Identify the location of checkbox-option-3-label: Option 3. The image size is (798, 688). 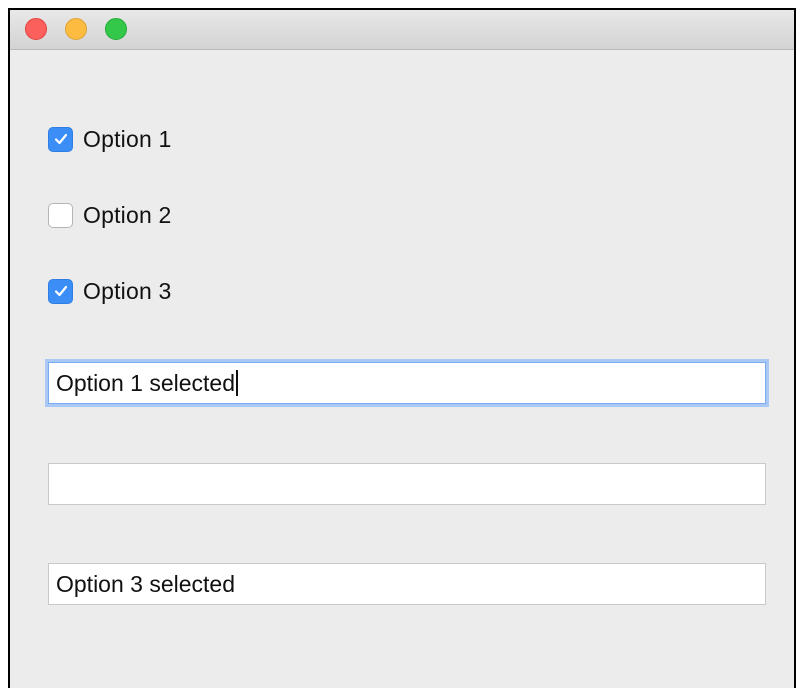
(127, 290).